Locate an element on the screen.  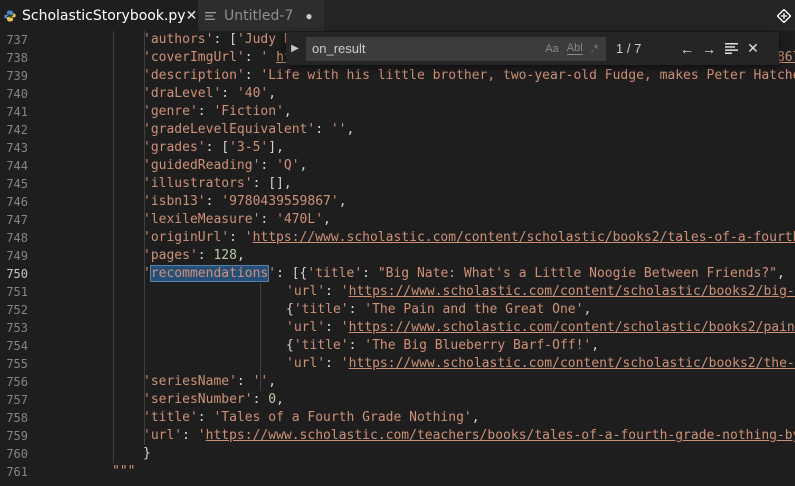
code-line: 761 """ is located at coordinates (397, 472).